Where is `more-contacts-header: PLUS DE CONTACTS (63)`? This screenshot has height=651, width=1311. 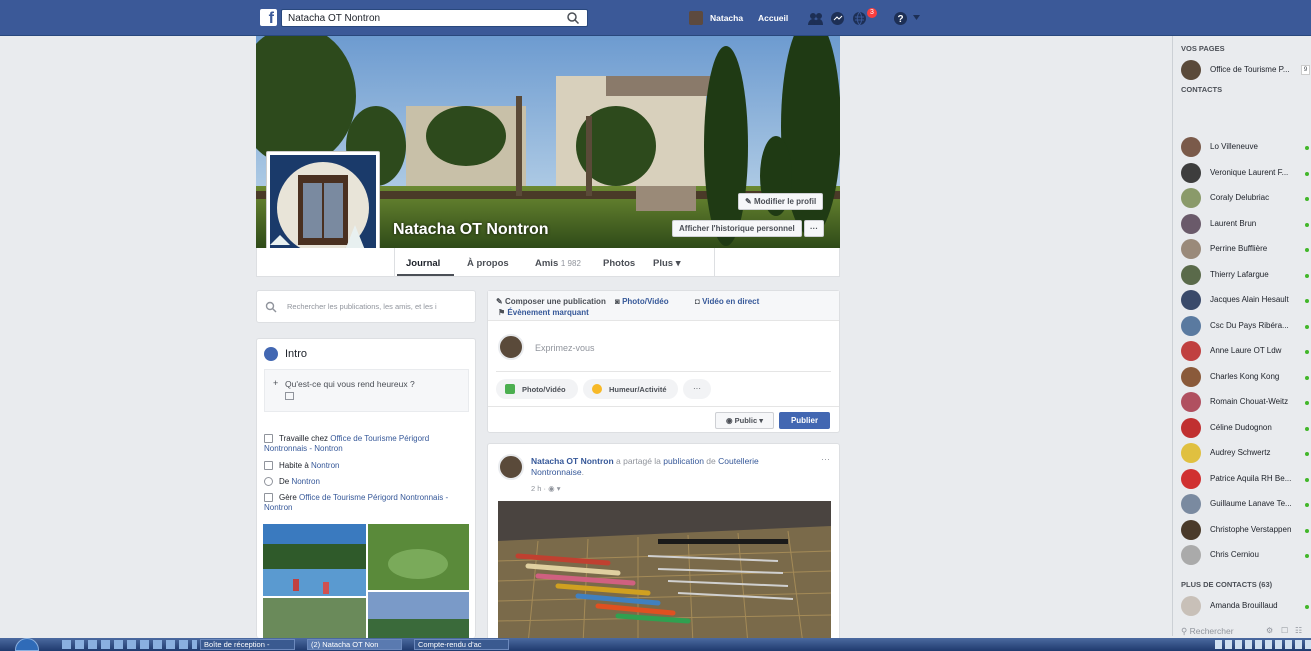
more-contacts-header: PLUS DE CONTACTS (63) is located at coordinates (1227, 584).